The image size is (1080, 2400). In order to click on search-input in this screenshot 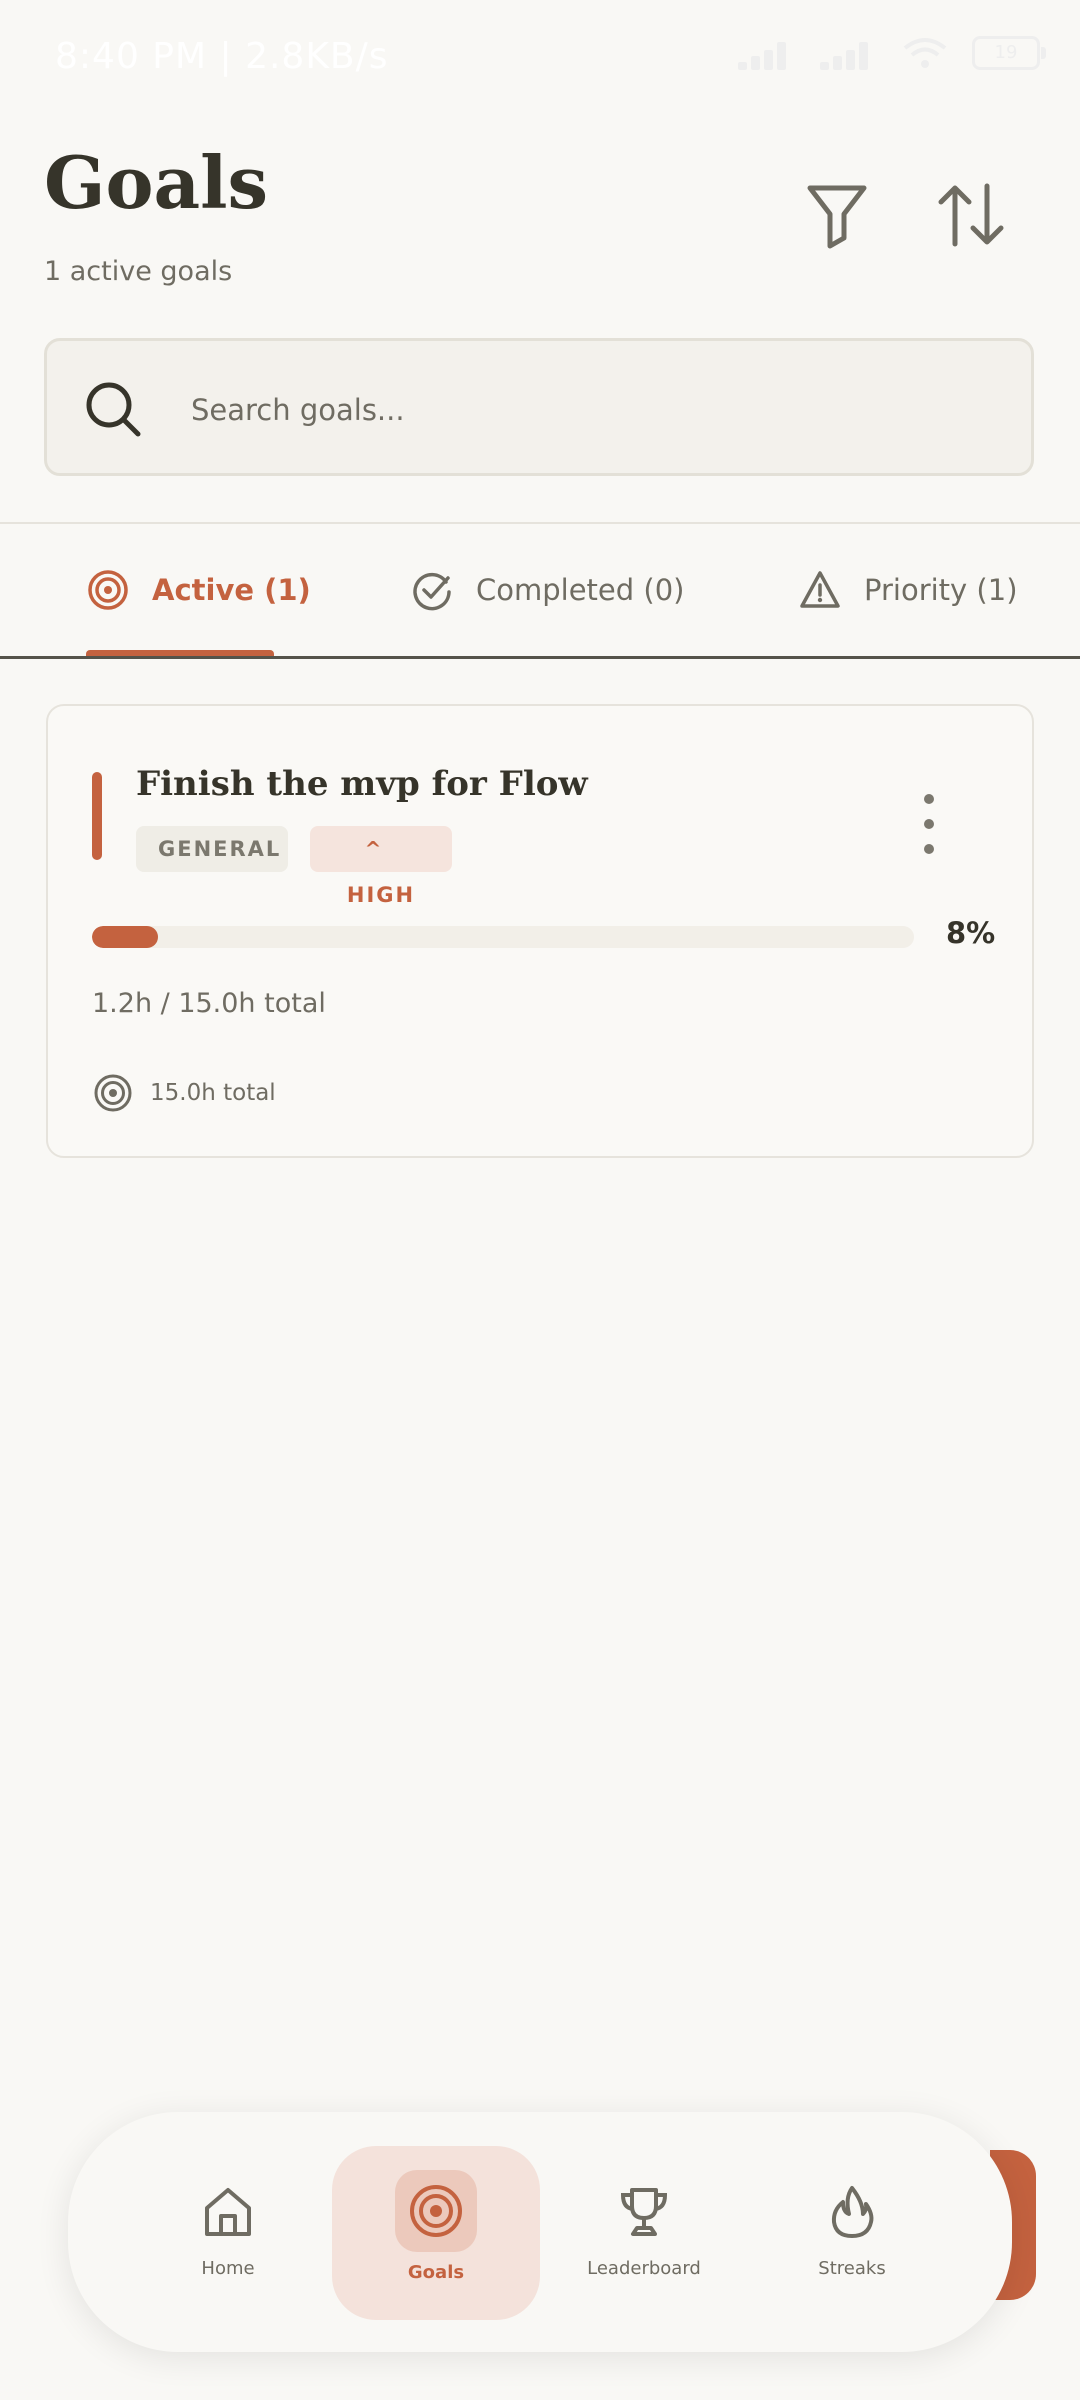, I will do `click(591, 410)`.